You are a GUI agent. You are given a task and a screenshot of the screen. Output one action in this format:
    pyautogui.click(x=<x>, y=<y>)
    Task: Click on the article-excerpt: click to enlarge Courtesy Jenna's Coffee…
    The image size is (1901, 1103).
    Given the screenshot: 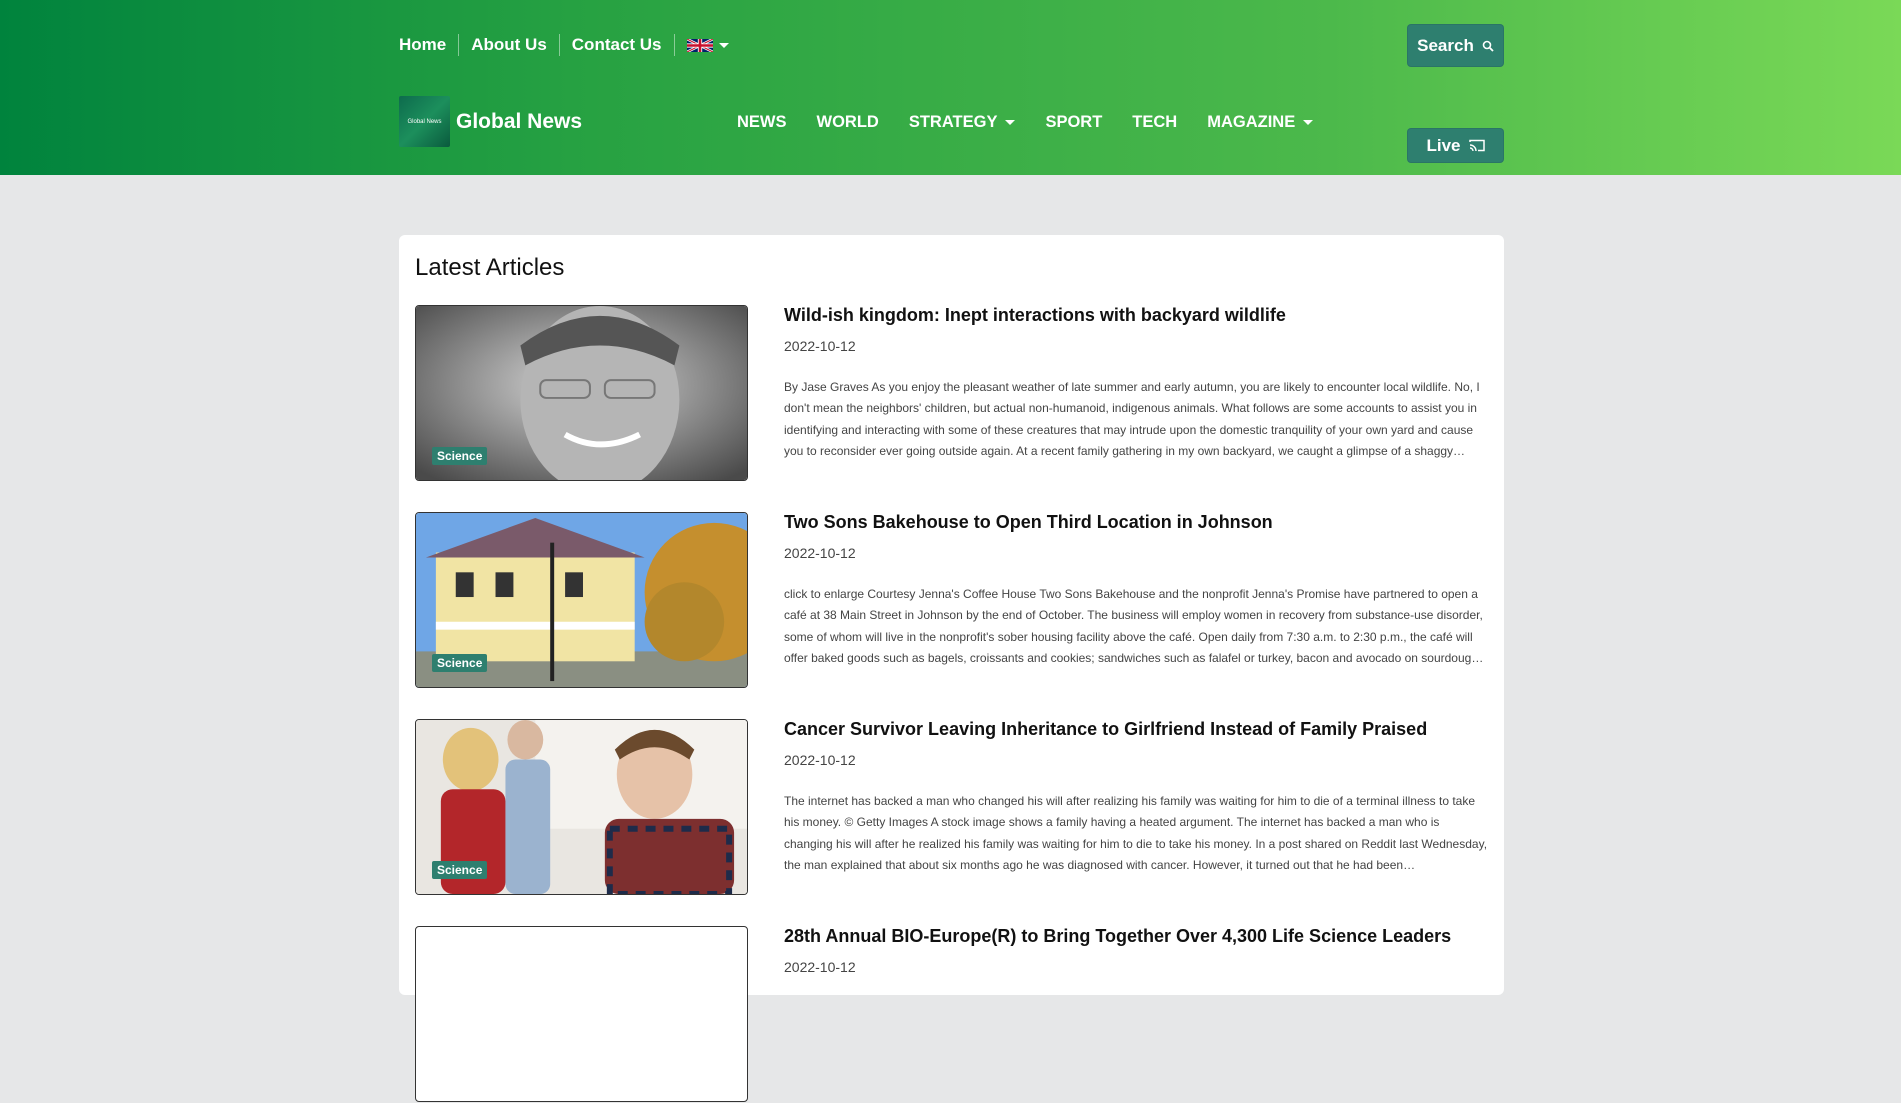 What is the action you would take?
    pyautogui.click(x=1134, y=626)
    